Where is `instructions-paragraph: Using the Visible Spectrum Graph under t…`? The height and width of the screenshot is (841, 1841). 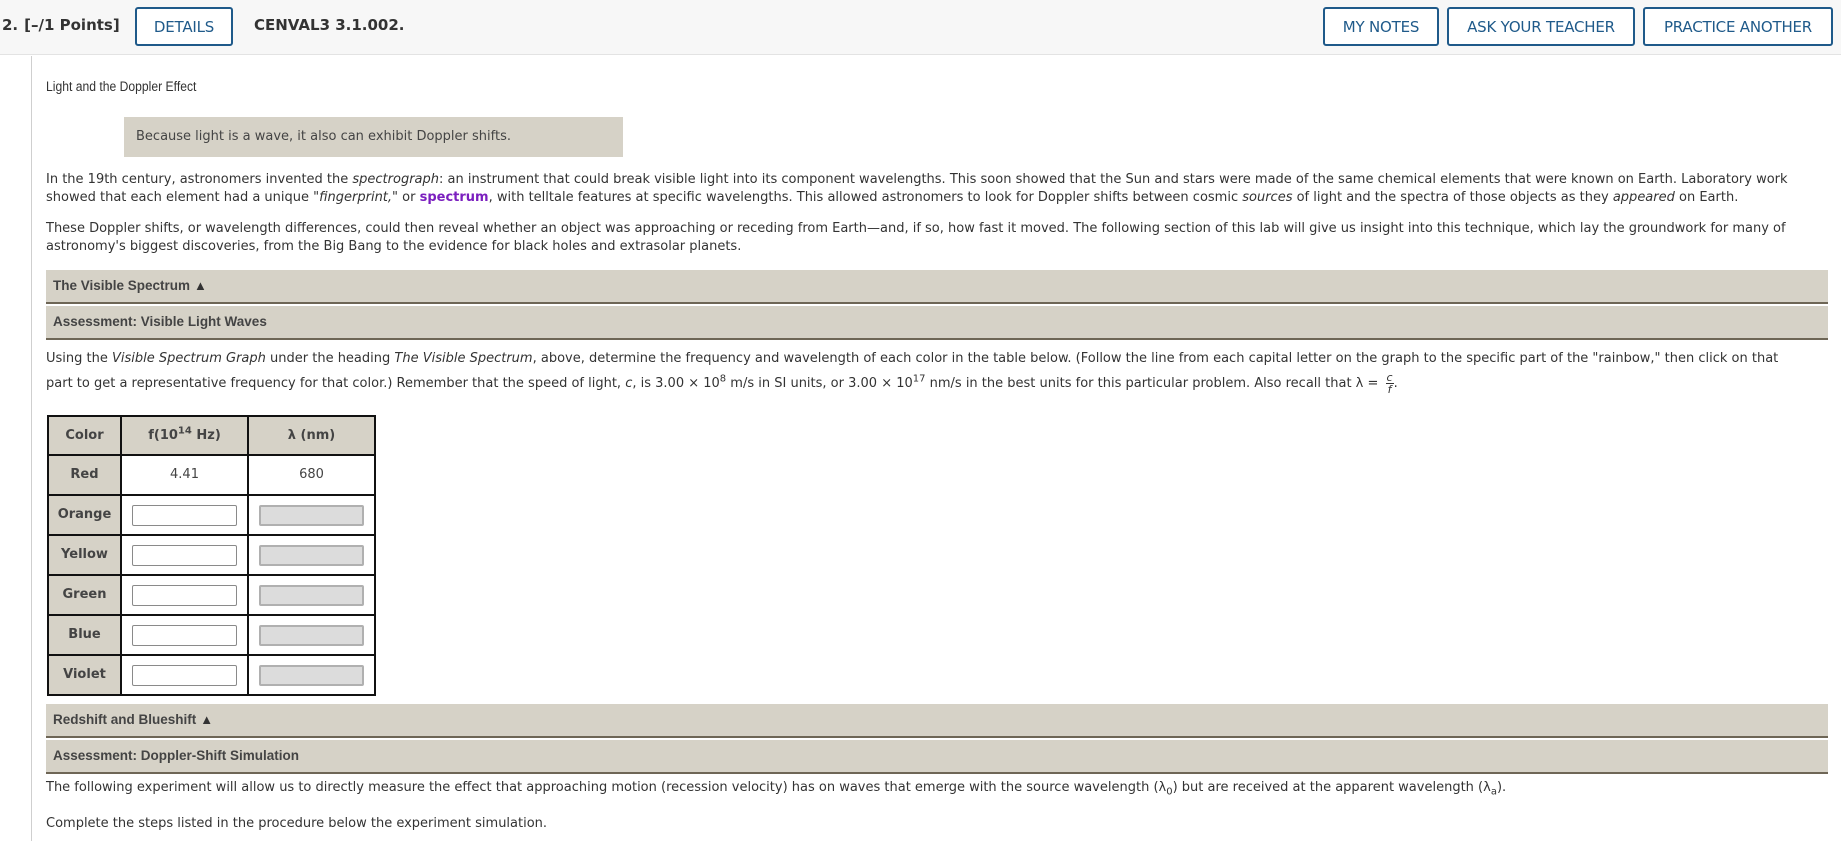
instructions-paragraph: Using the Visible Spectrum Graph under t… is located at coordinates (926, 371).